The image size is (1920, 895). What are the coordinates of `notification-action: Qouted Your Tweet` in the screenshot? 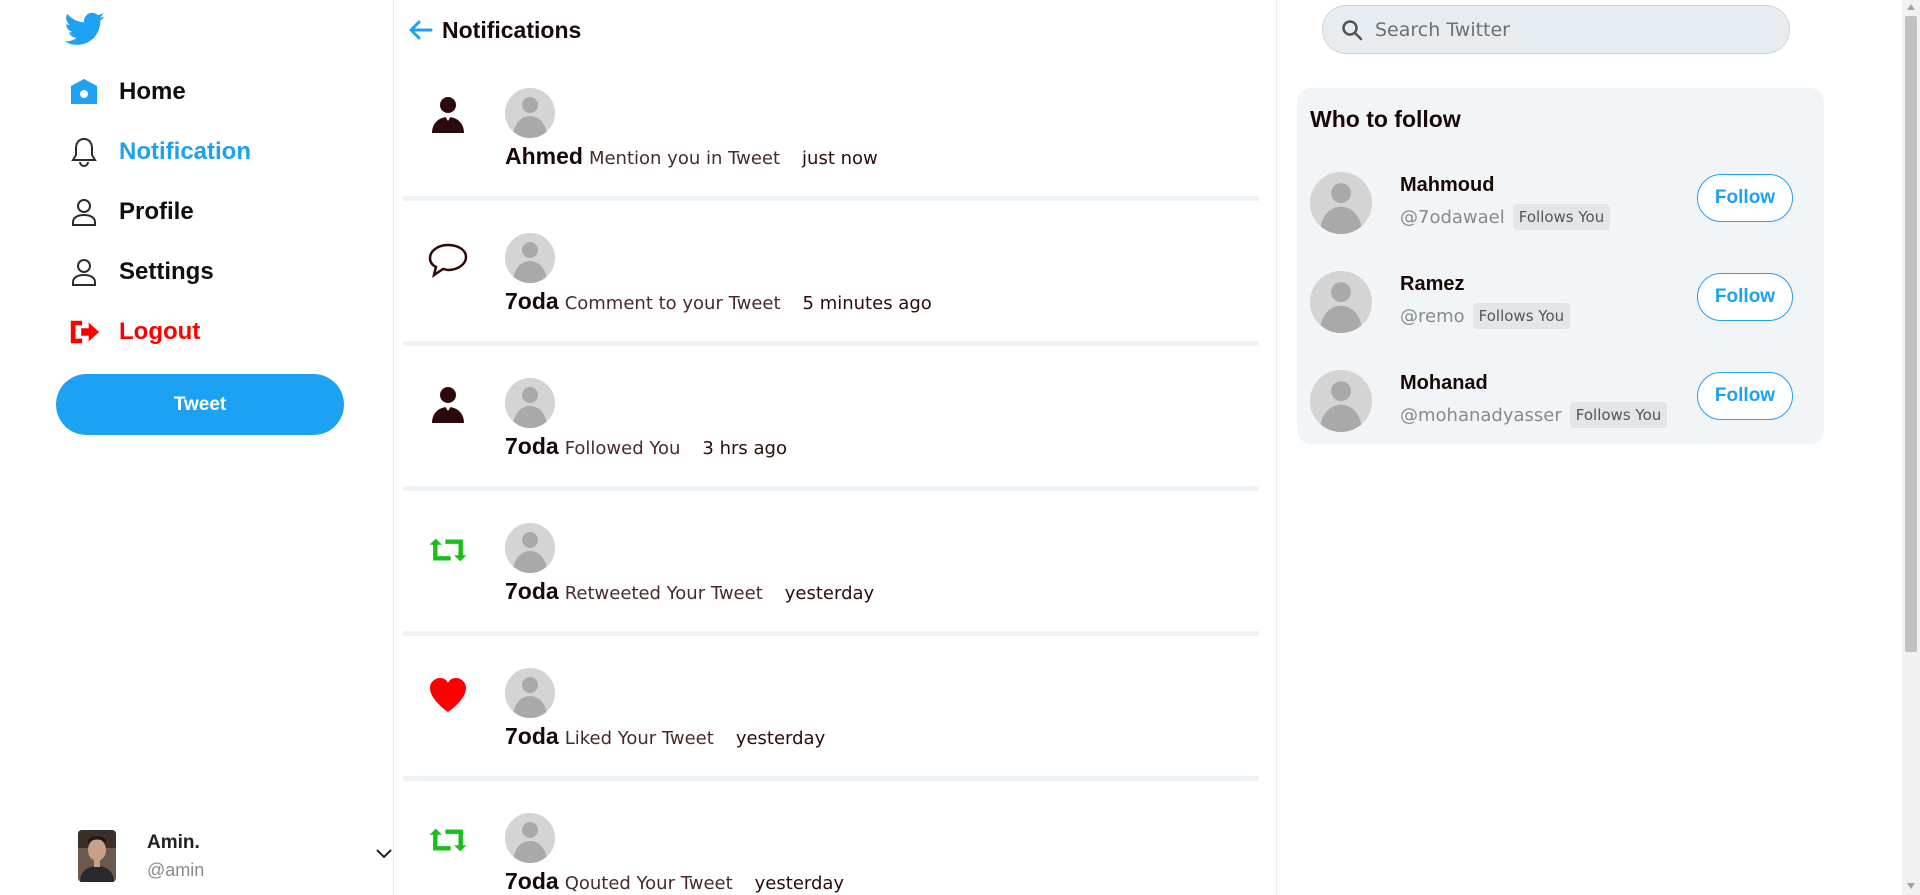 It's located at (648, 883).